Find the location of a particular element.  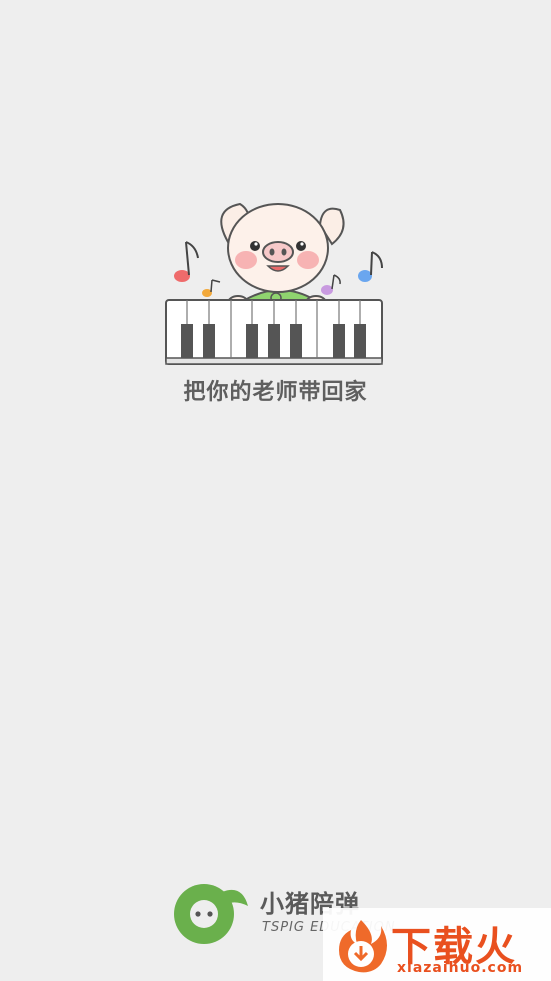

music-note-orange-icon is located at coordinates (211, 288).